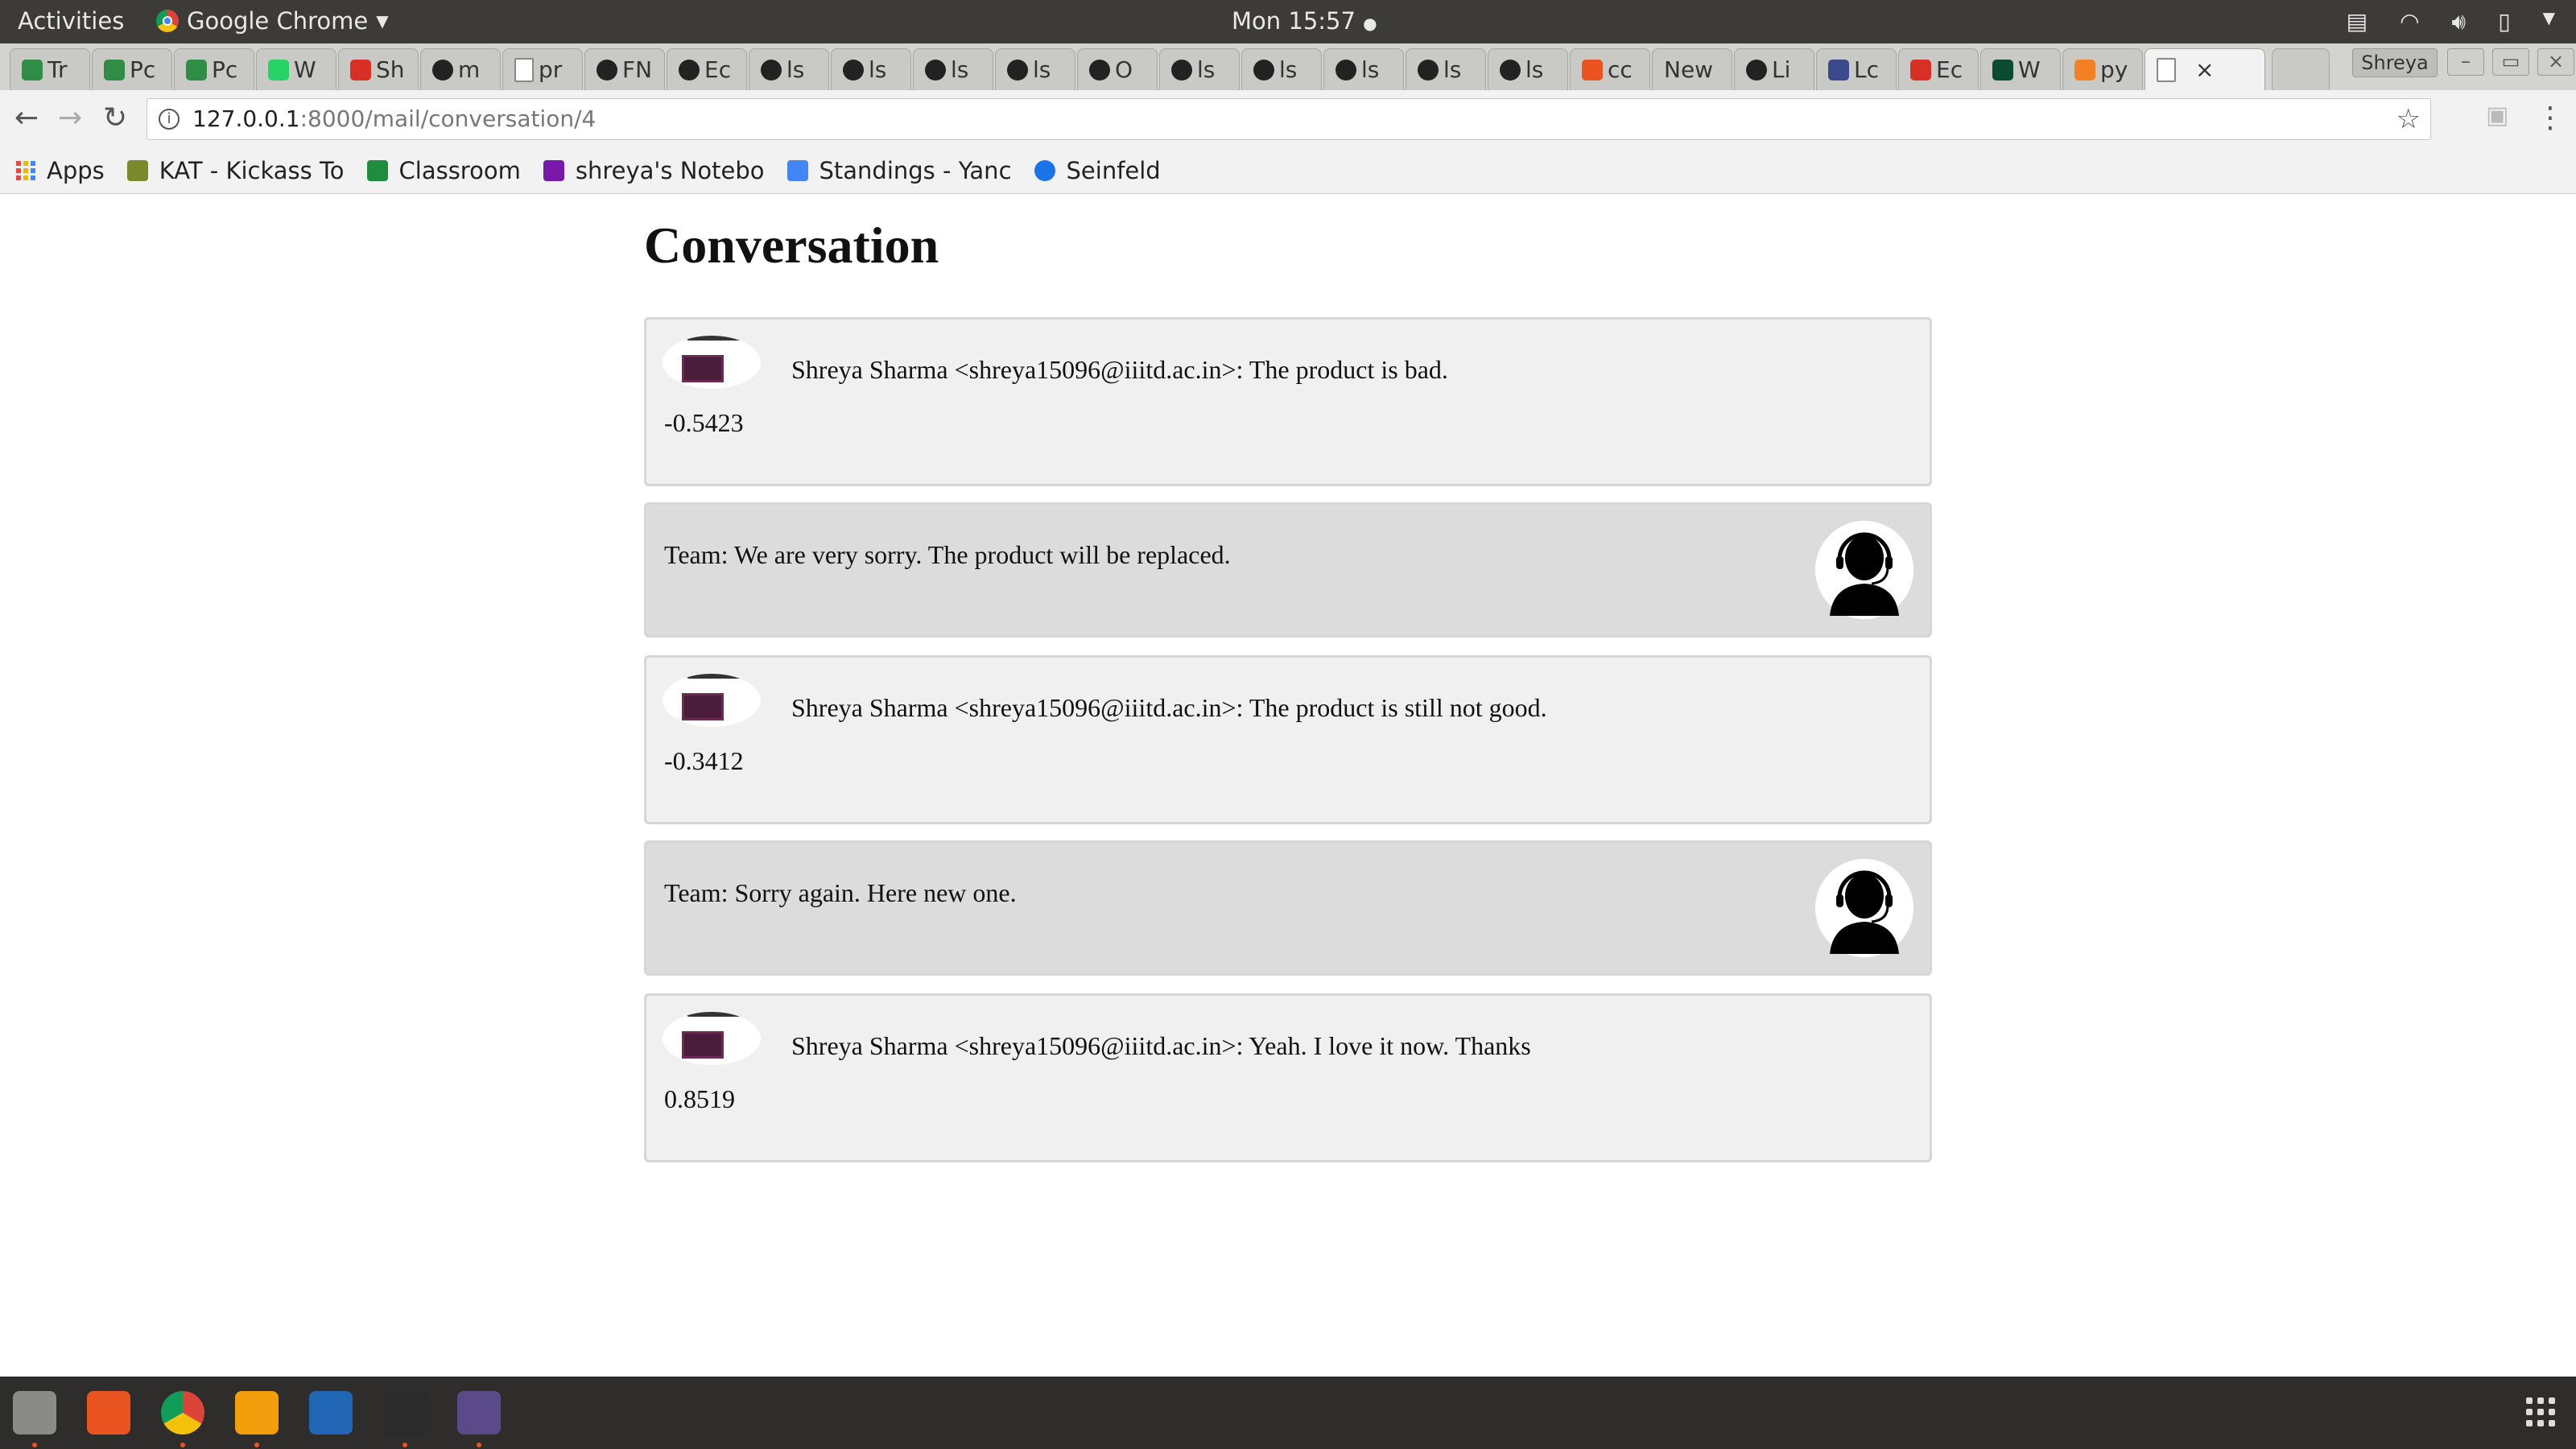 This screenshot has height=1449, width=2576. I want to click on kat-shield-icon, so click(137, 170).